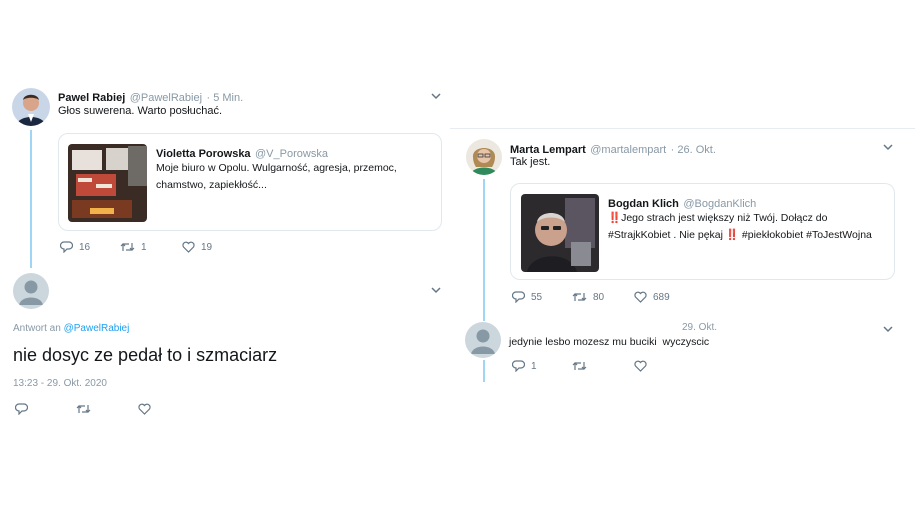 Image resolution: width=920 pixels, height=516 pixels. Describe the element at coordinates (693, 150) in the screenshot. I see `tweet-time: · 26. Okt.` at that location.